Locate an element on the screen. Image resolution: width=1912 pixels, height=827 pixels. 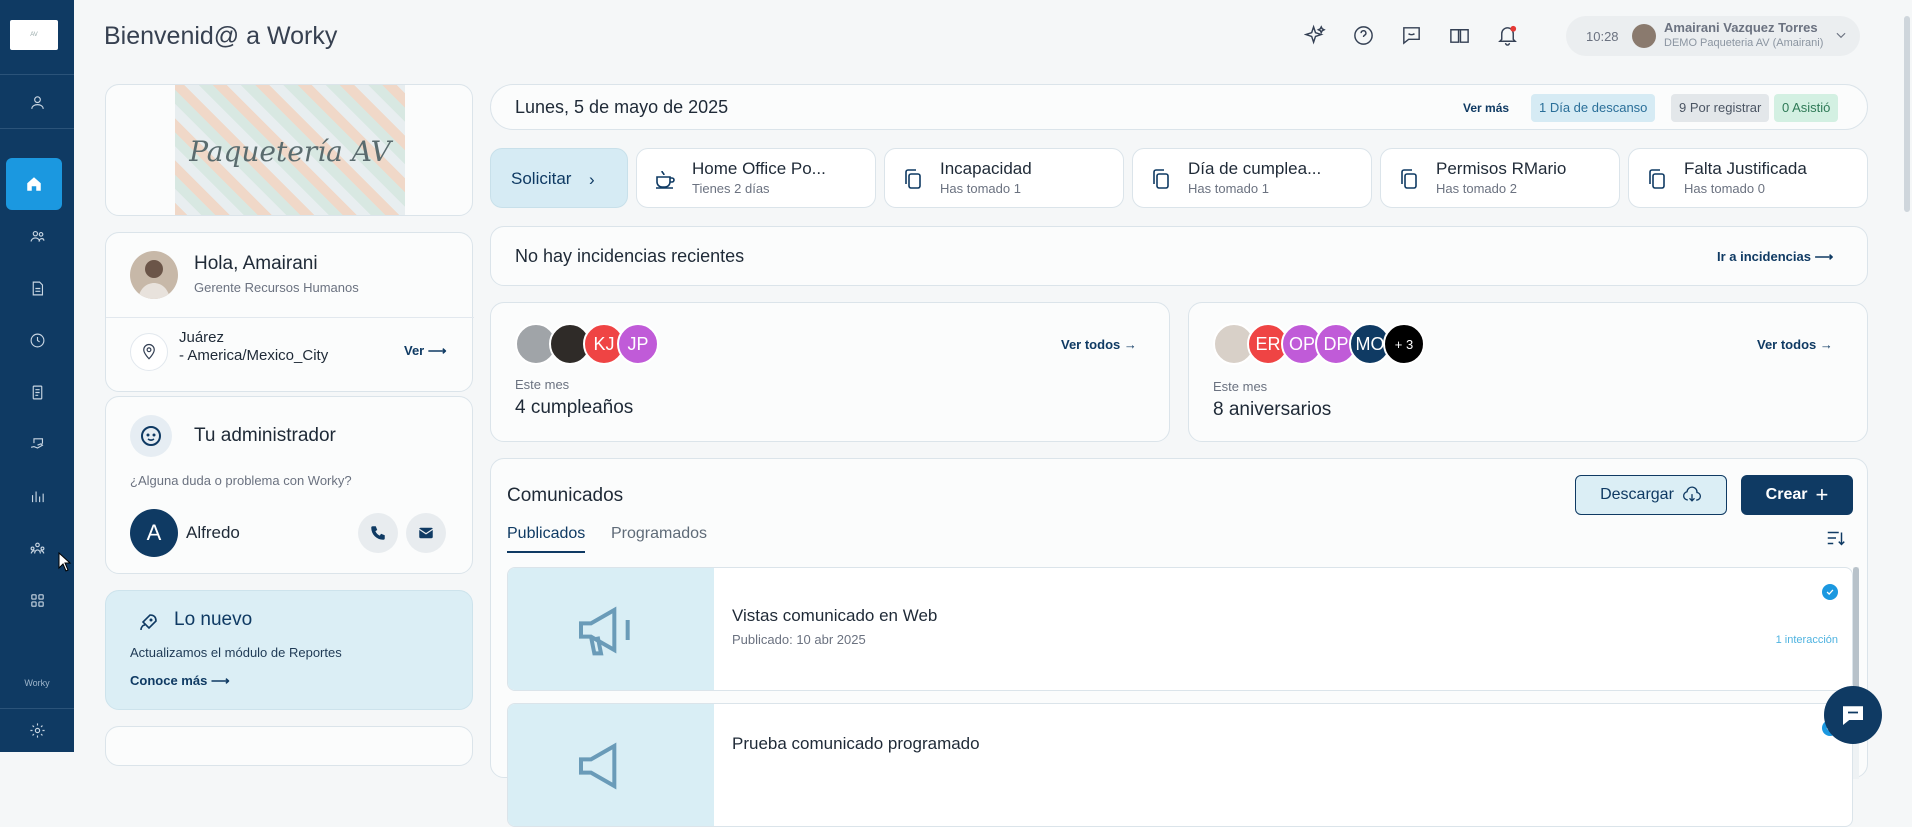
clock-icon is located at coordinates (37, 340).